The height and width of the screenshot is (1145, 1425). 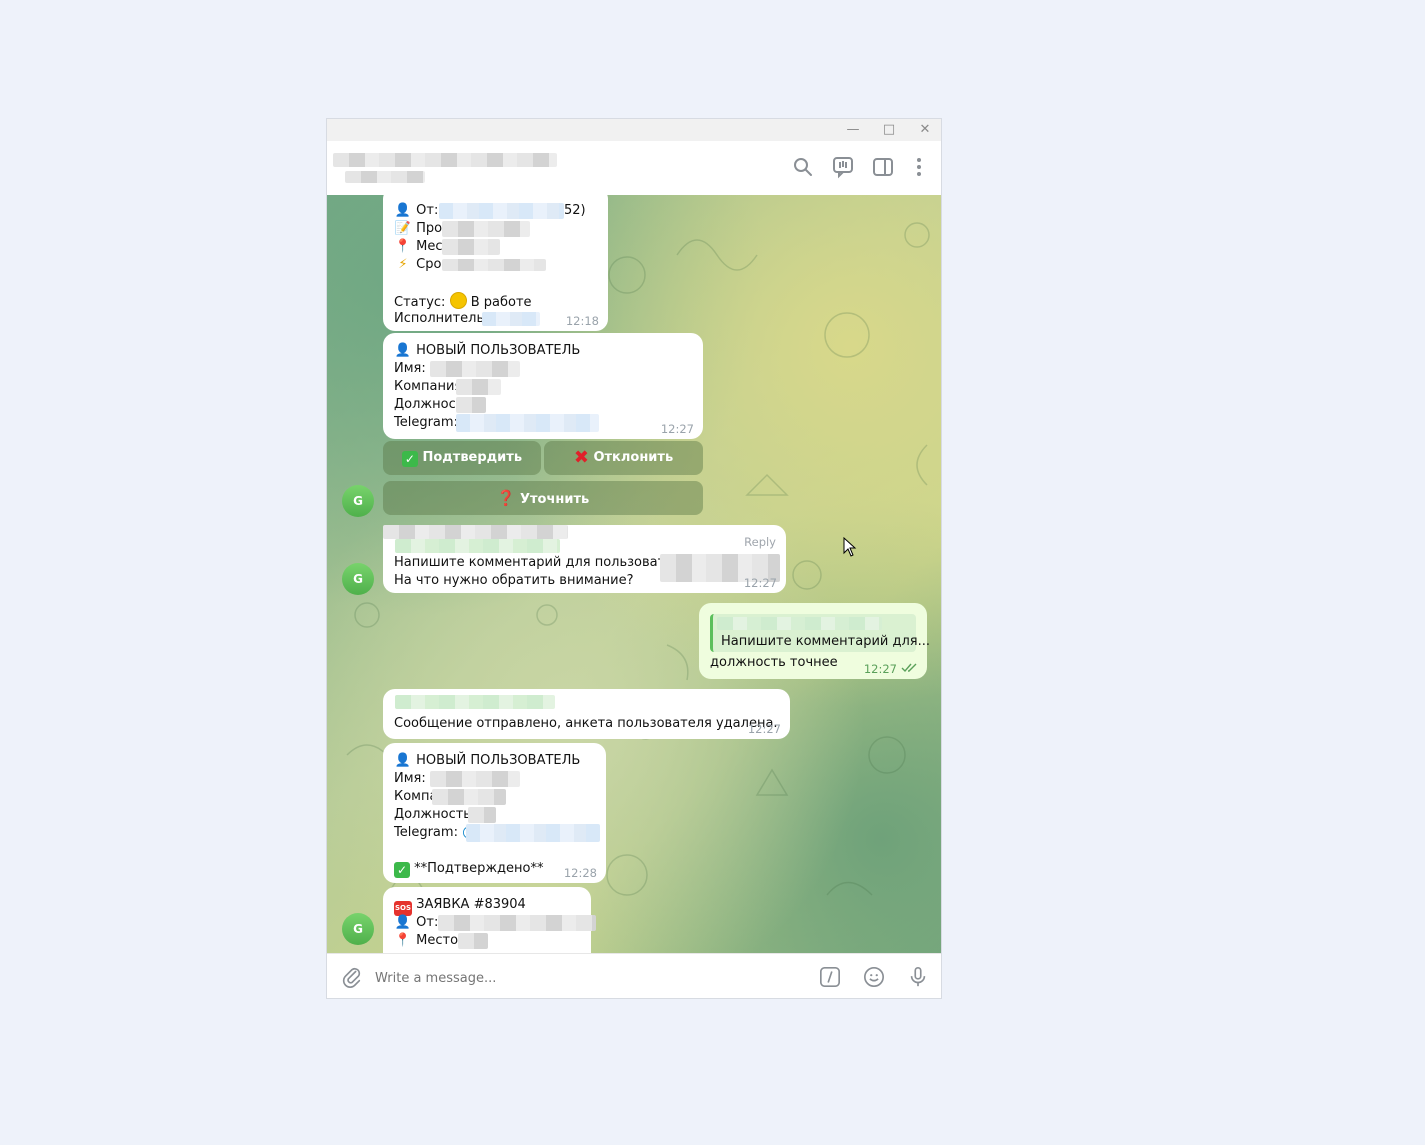 What do you see at coordinates (542, 562) in the screenshot?
I see `message-text-1: Напишите комментарий для пользователя` at bounding box center [542, 562].